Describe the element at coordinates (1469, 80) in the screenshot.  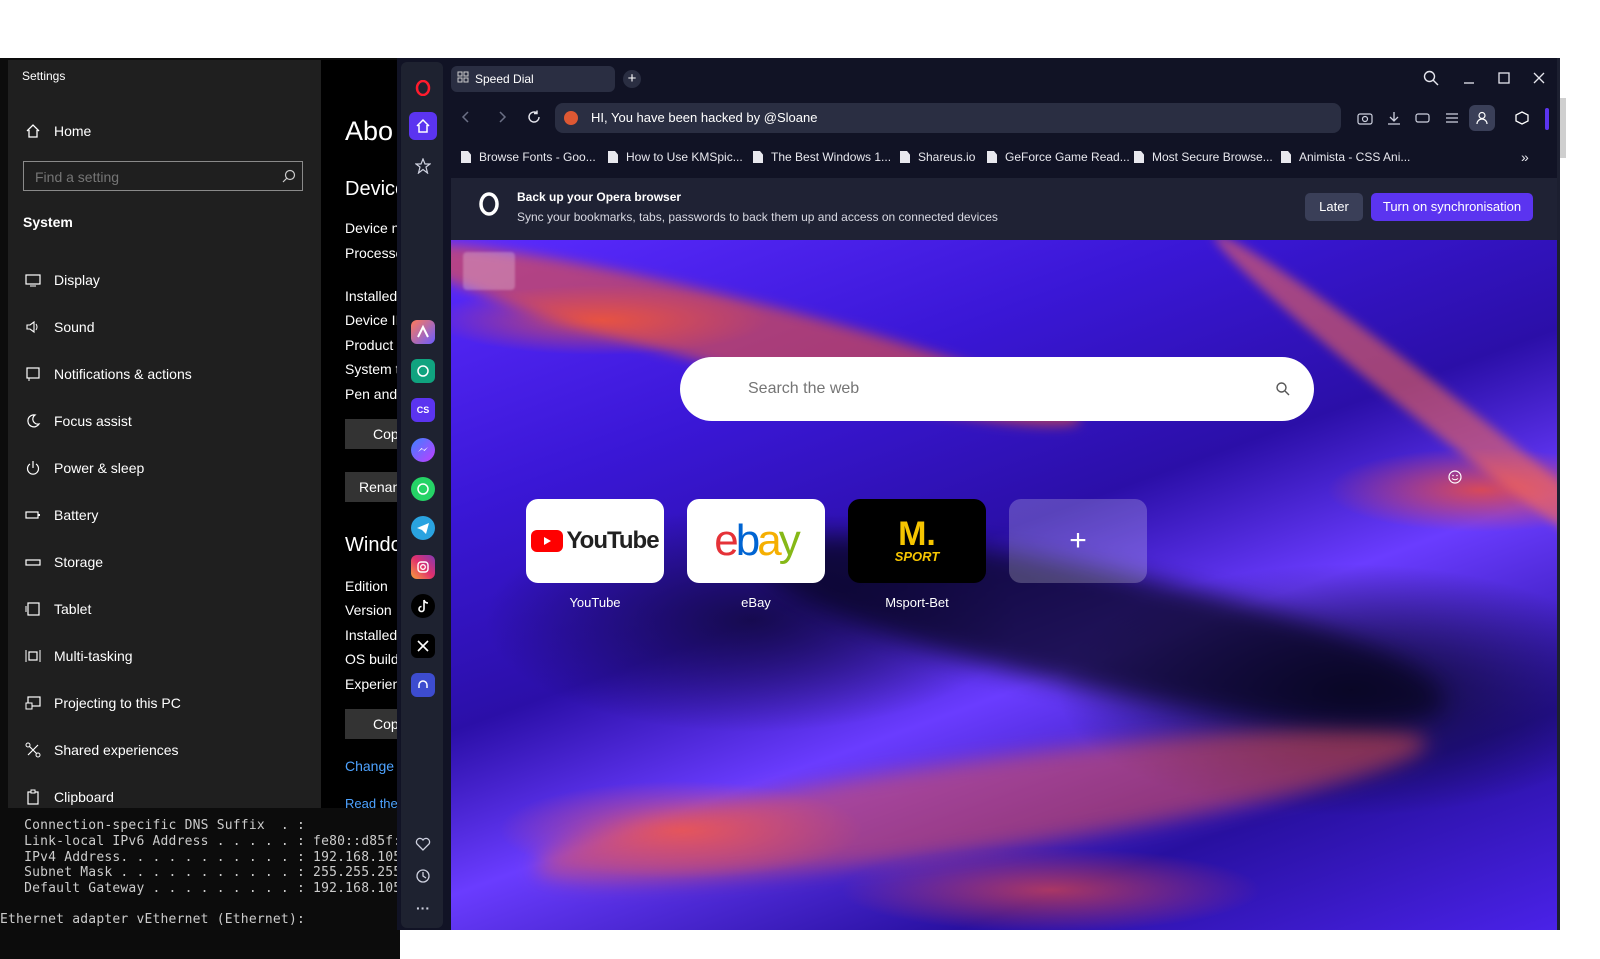
I see `minimize-icon` at that location.